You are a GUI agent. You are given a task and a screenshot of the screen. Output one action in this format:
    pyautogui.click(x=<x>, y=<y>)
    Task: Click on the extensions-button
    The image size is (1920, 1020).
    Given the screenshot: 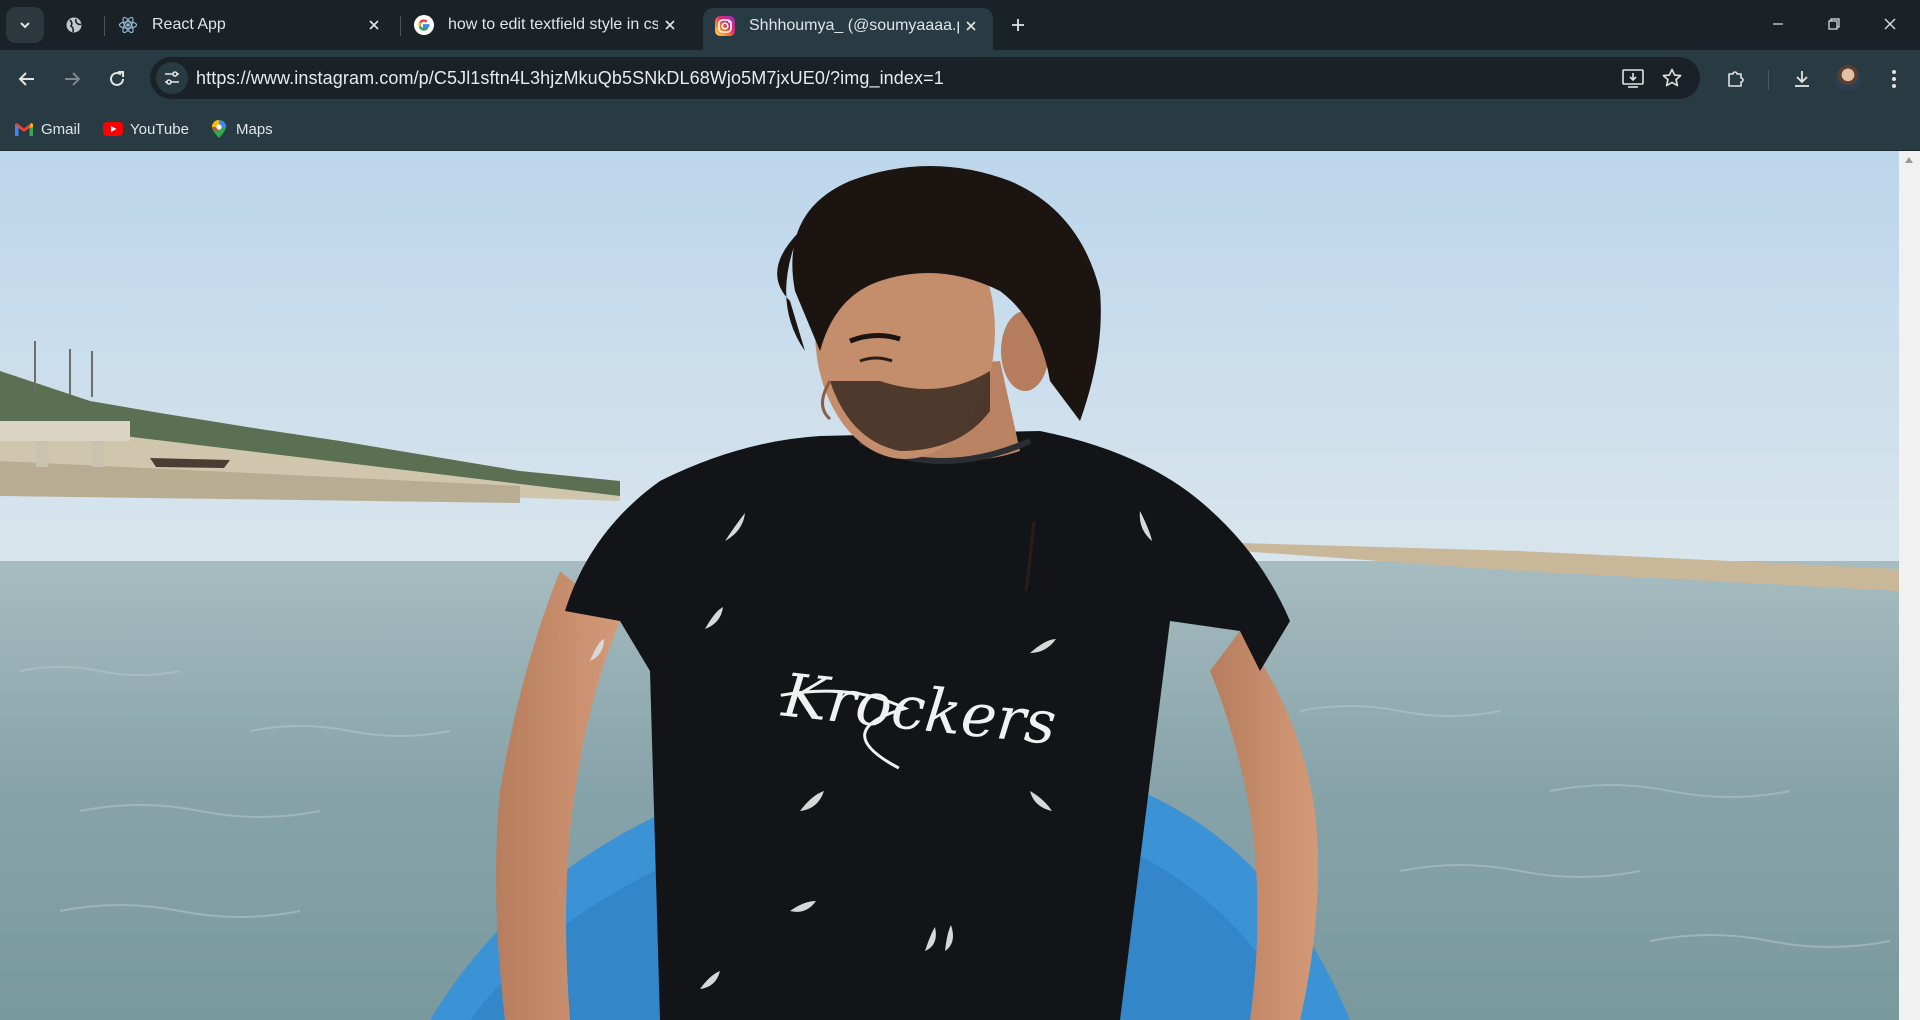 What is the action you would take?
    pyautogui.click(x=1736, y=79)
    